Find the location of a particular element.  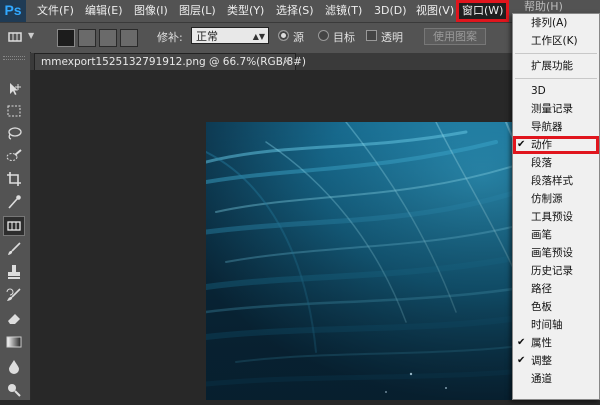

menu-window: 窗口(W) is located at coordinates (483, 11).